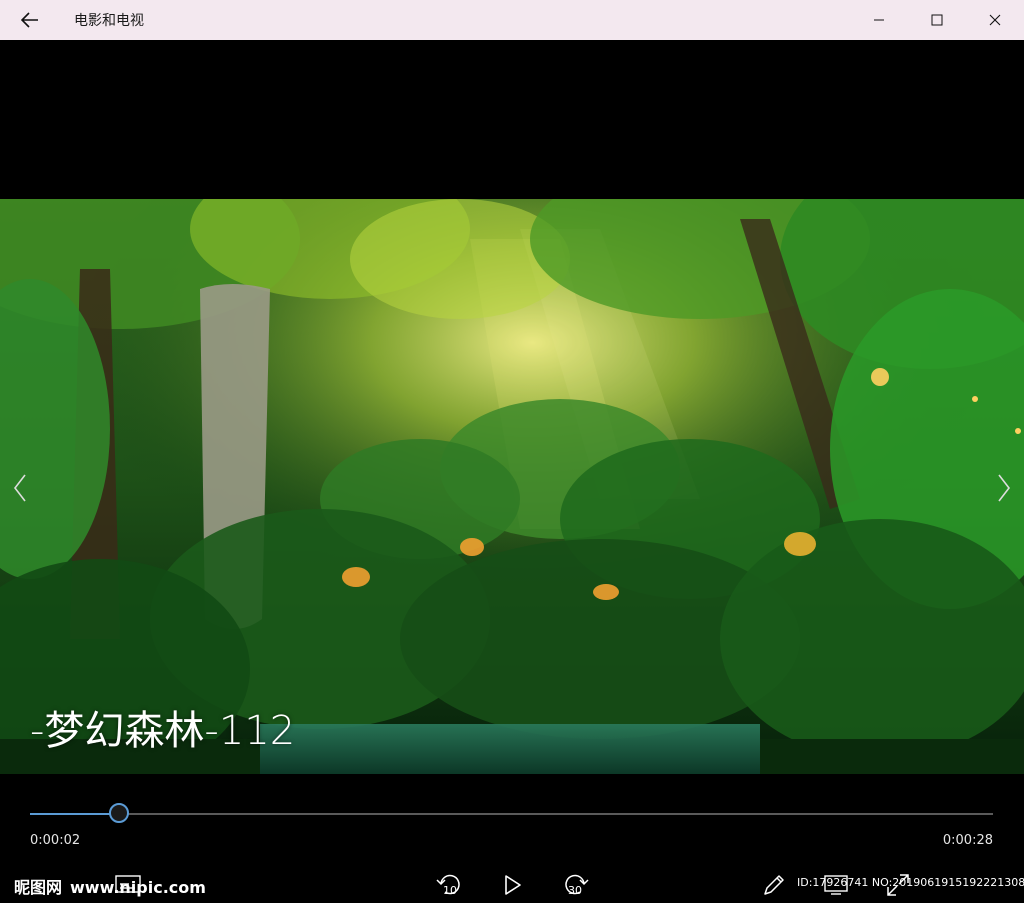 This screenshot has width=1024, height=903. I want to click on skip-forward-button: 30, so click(575, 885).